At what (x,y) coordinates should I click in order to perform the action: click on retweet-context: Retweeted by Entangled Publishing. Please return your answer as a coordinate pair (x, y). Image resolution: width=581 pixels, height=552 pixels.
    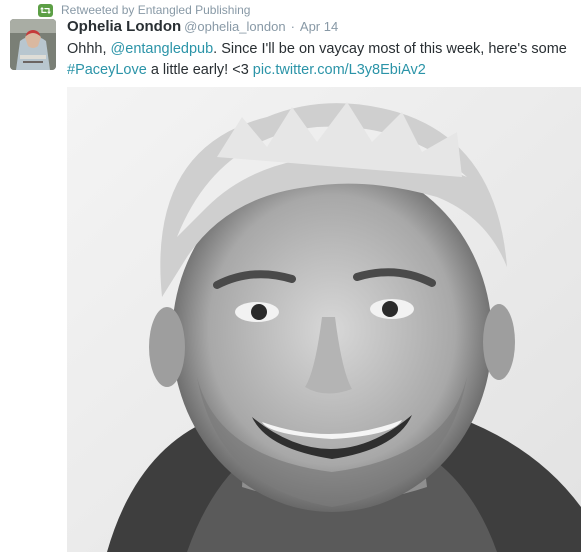
    Looking at the image, I should click on (144, 10).